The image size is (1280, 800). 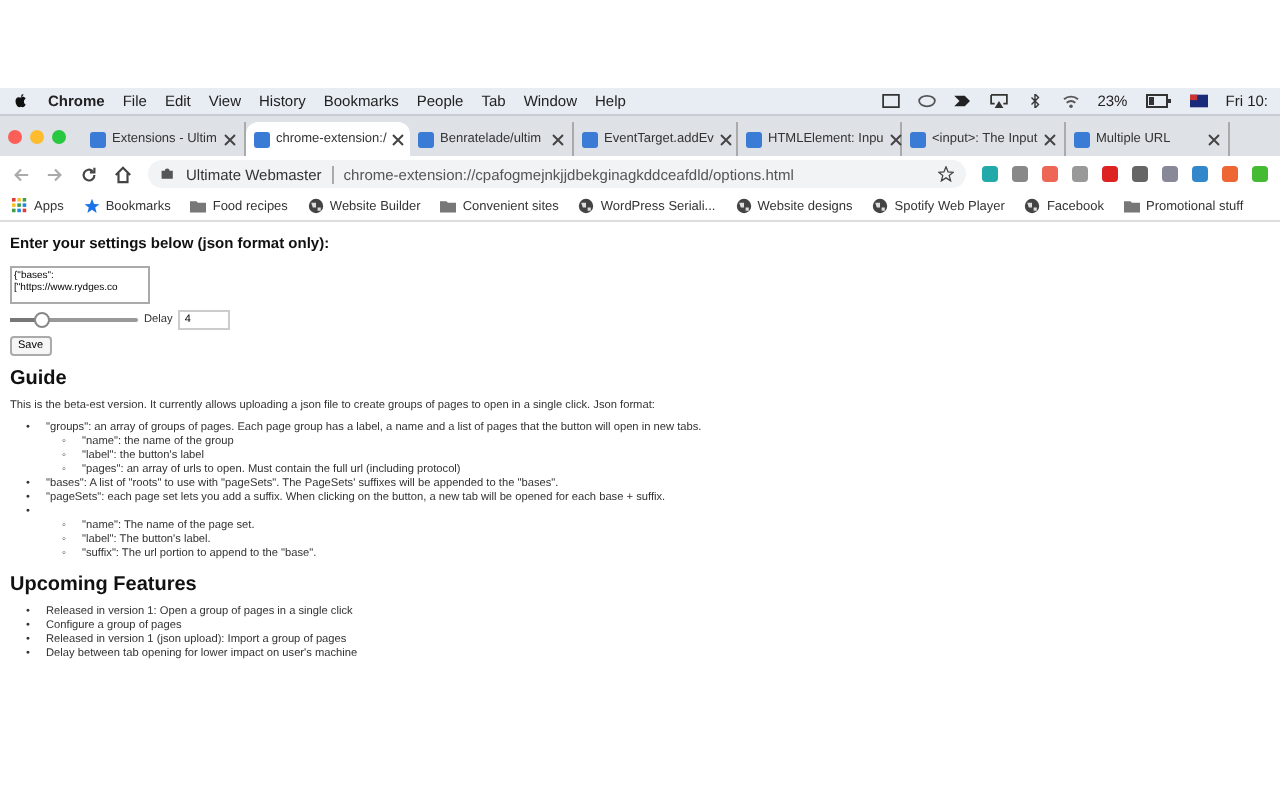 What do you see at coordinates (998, 101) in the screenshot?
I see `airplay-icon` at bounding box center [998, 101].